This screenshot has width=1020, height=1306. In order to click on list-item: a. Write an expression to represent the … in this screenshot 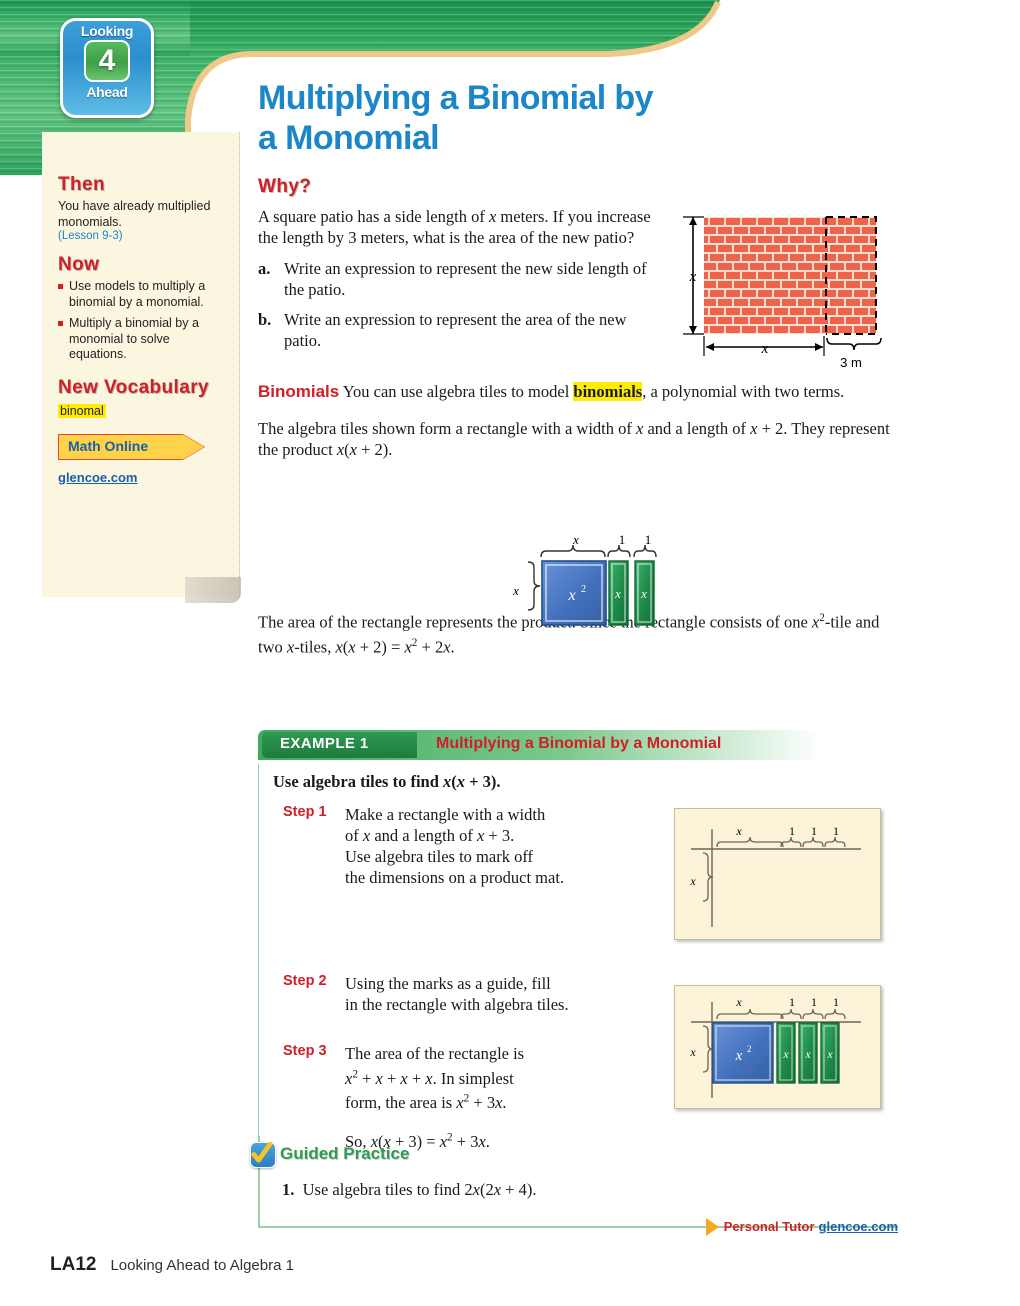, I will do `click(458, 279)`.